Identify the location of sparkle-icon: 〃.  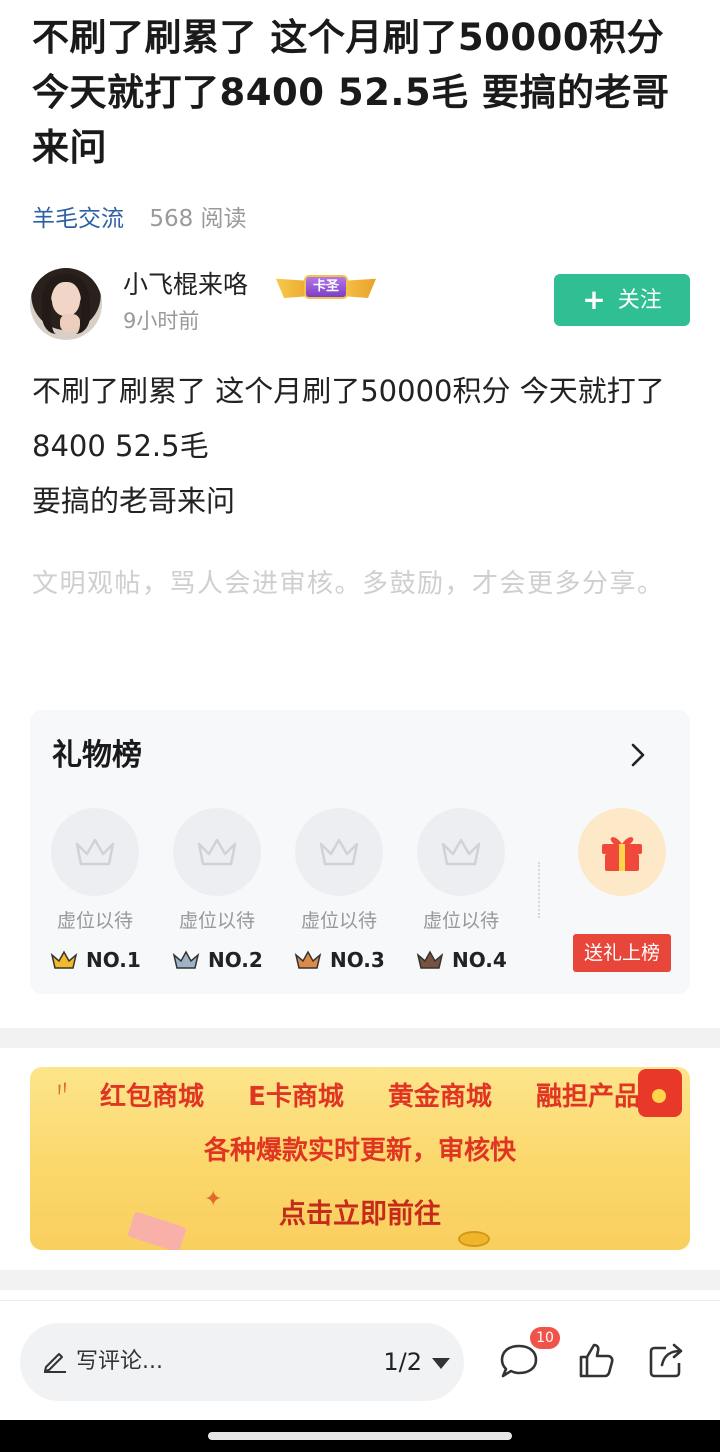
(63, 1089).